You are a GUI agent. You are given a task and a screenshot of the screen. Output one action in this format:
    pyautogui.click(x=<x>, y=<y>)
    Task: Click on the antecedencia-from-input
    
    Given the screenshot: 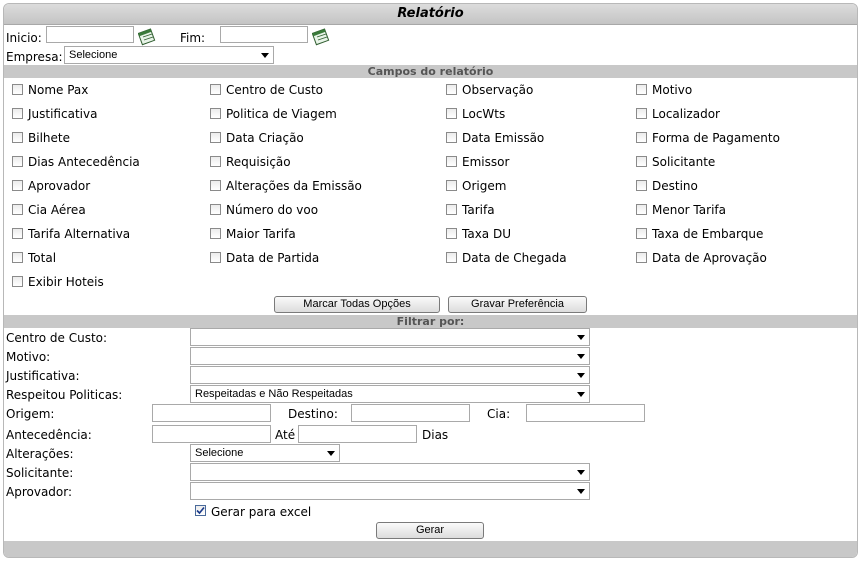 What is the action you would take?
    pyautogui.click(x=211, y=434)
    